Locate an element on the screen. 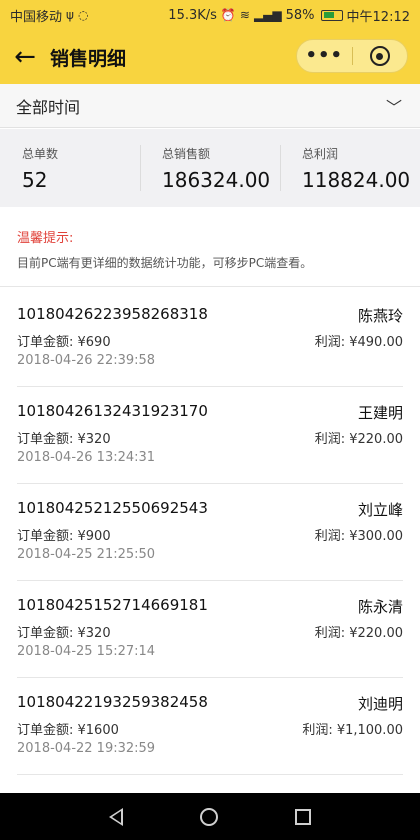 Image resolution: width=420 pixels, height=840 pixels. summary-stats: 总单数 52 总销售额 186324.00 总利润 118824.00 is located at coordinates (210, 168).